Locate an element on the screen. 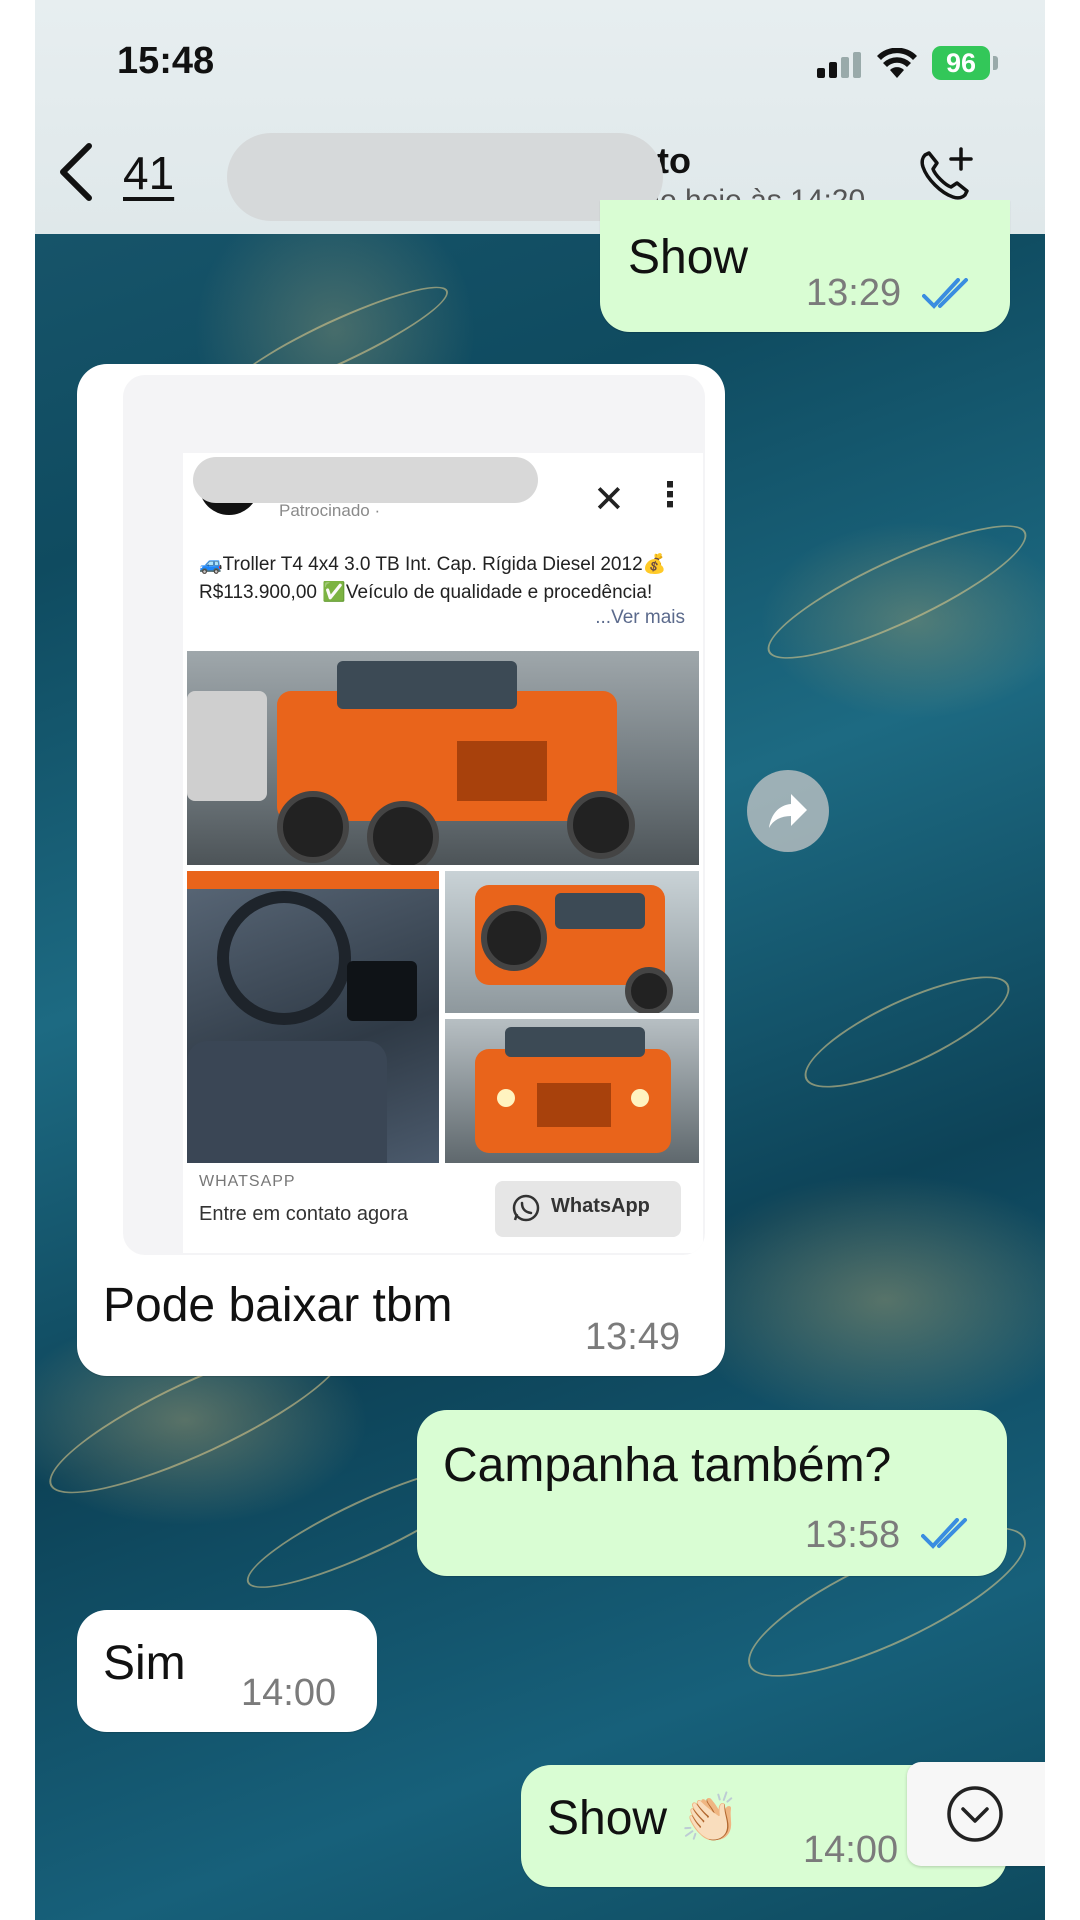 The height and width of the screenshot is (1920, 1080). battery-indicator: 96 is located at coordinates (961, 63).